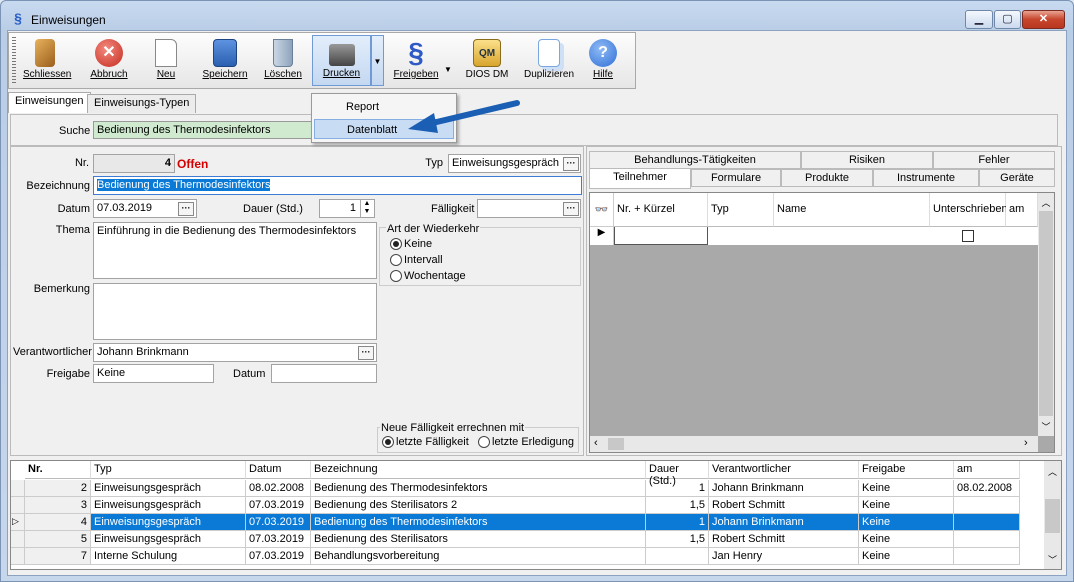 The width and height of the screenshot is (1074, 582). Describe the element at coordinates (411, 244) in the screenshot. I see `radio-keine: Keine` at that location.